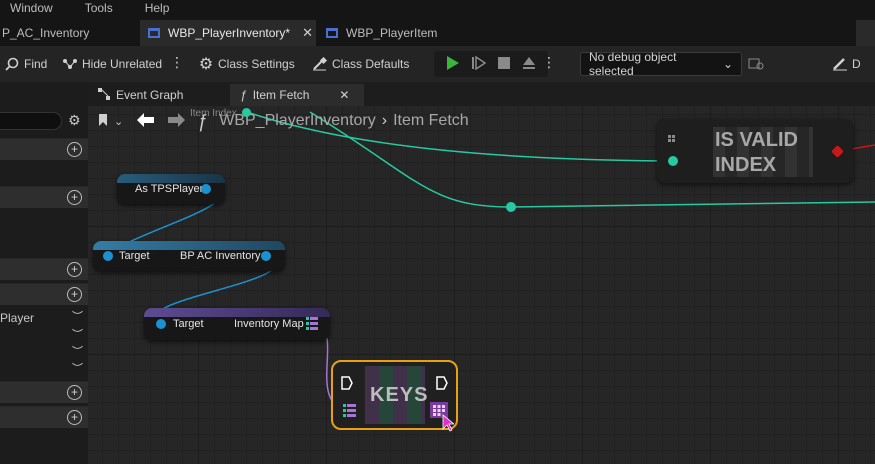 This screenshot has width=875, height=464. What do you see at coordinates (297, 95) in the screenshot?
I see `tab-item-fetch: ƒ Item Fetch ✕` at bounding box center [297, 95].